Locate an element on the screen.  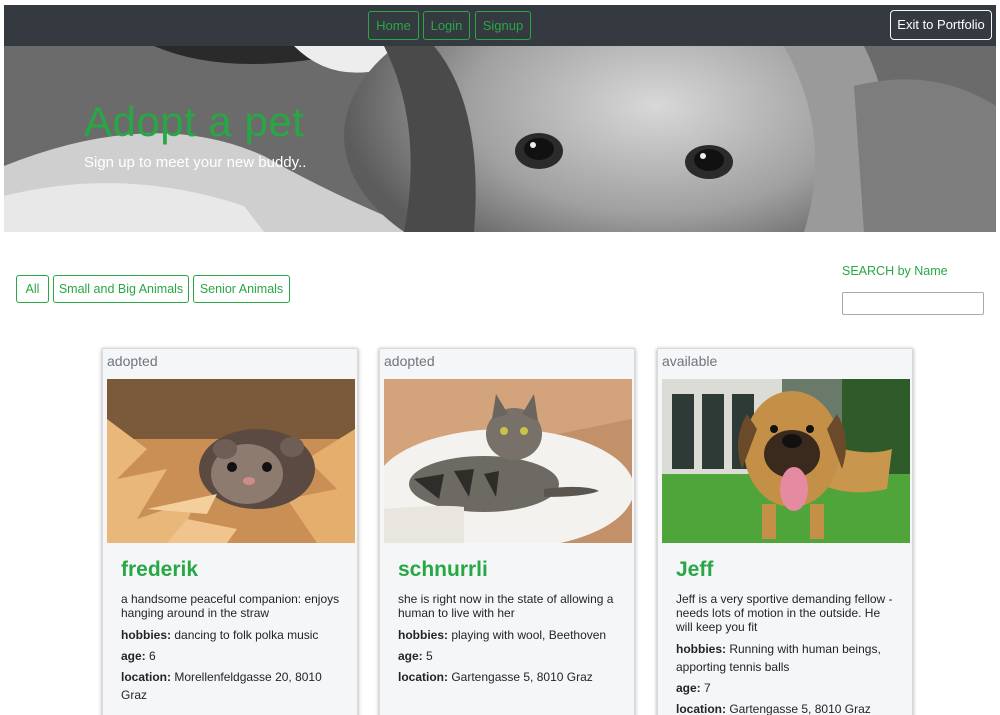
filter-senior-button: Senior Animals is located at coordinates (241, 289).